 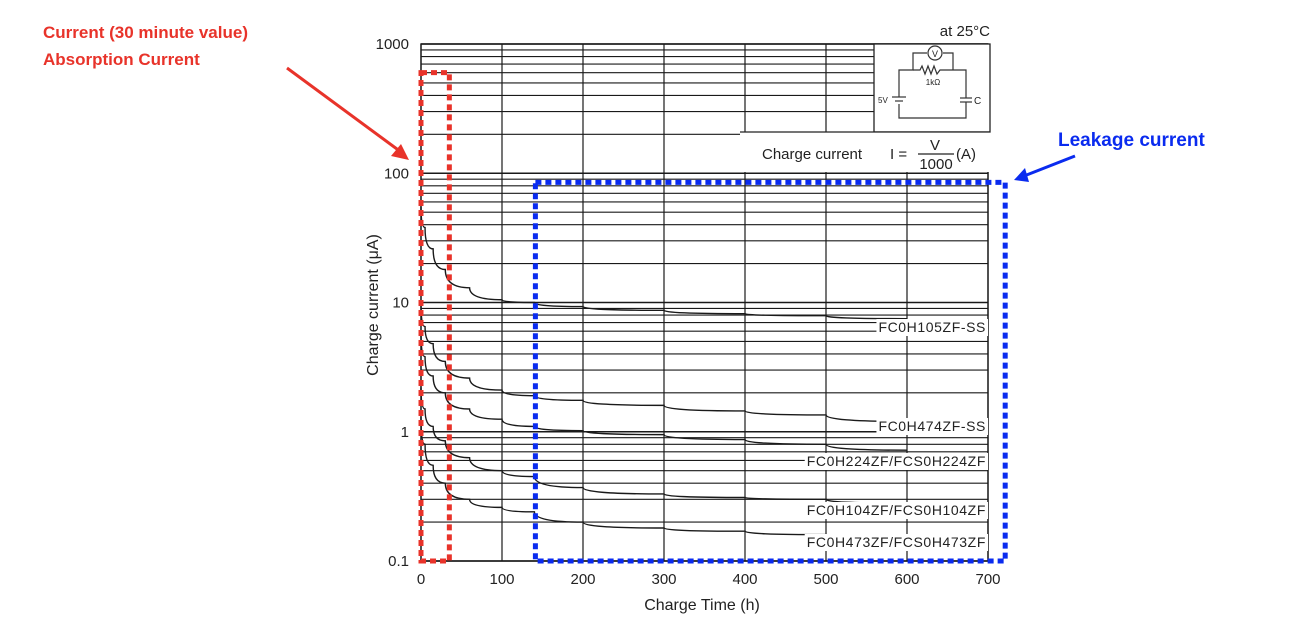 I want to click on x-tick-label: 600, so click(x=906, y=579).